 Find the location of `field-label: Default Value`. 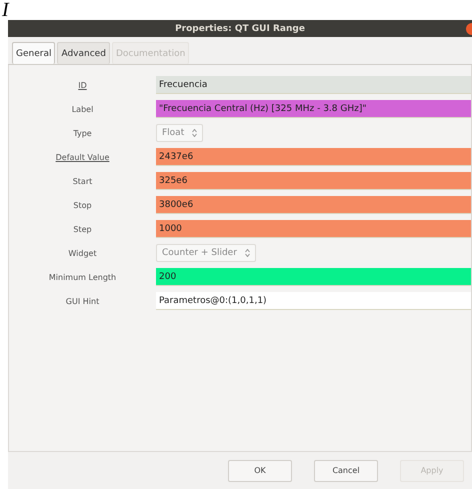

field-label: Default Value is located at coordinates (82, 157).